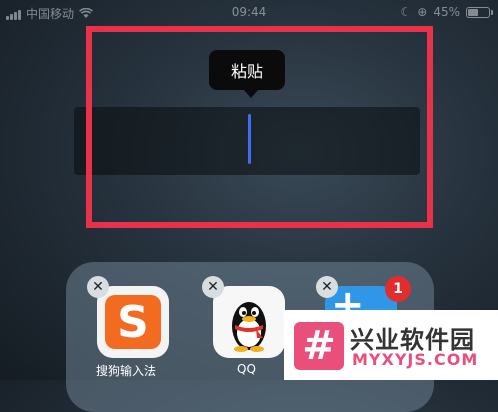  I want to click on qq-penguin-icon, so click(249, 327).